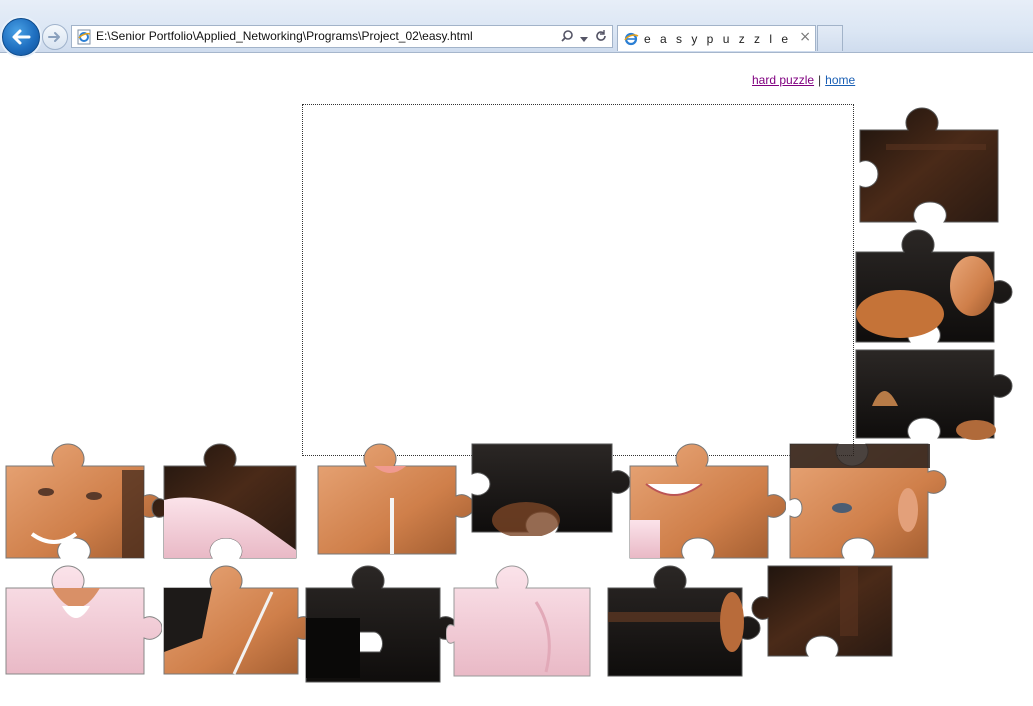  I want to click on refresh-icon, so click(601, 37).